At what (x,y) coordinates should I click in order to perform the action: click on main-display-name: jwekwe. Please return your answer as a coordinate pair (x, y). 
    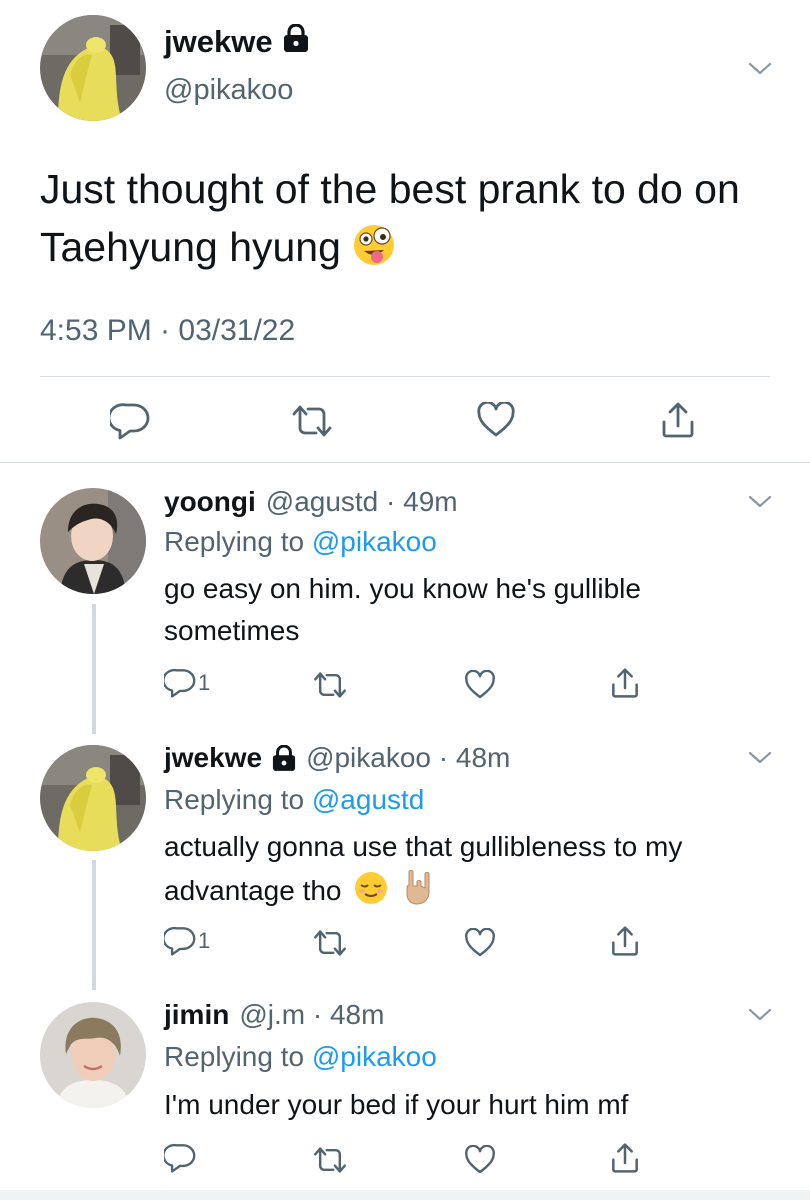
    Looking at the image, I should click on (236, 41).